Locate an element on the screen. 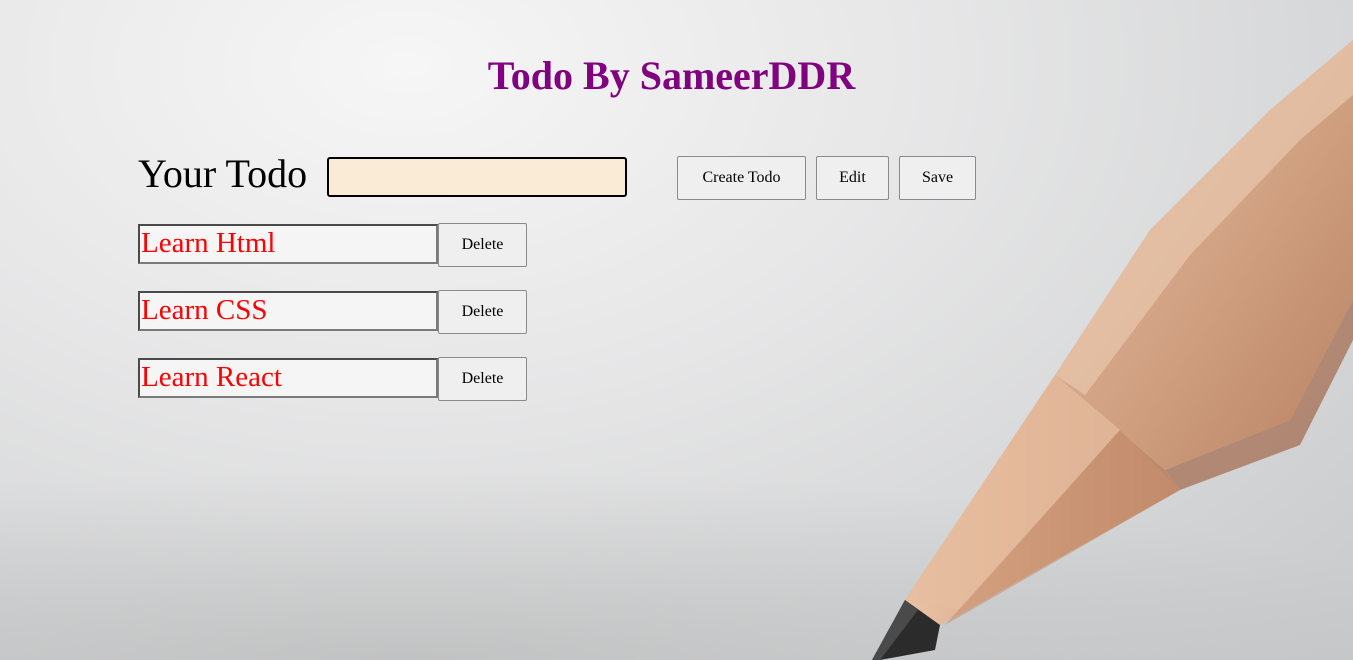 This screenshot has width=1353, height=660. create-todo-button: Create Todo is located at coordinates (741, 178).